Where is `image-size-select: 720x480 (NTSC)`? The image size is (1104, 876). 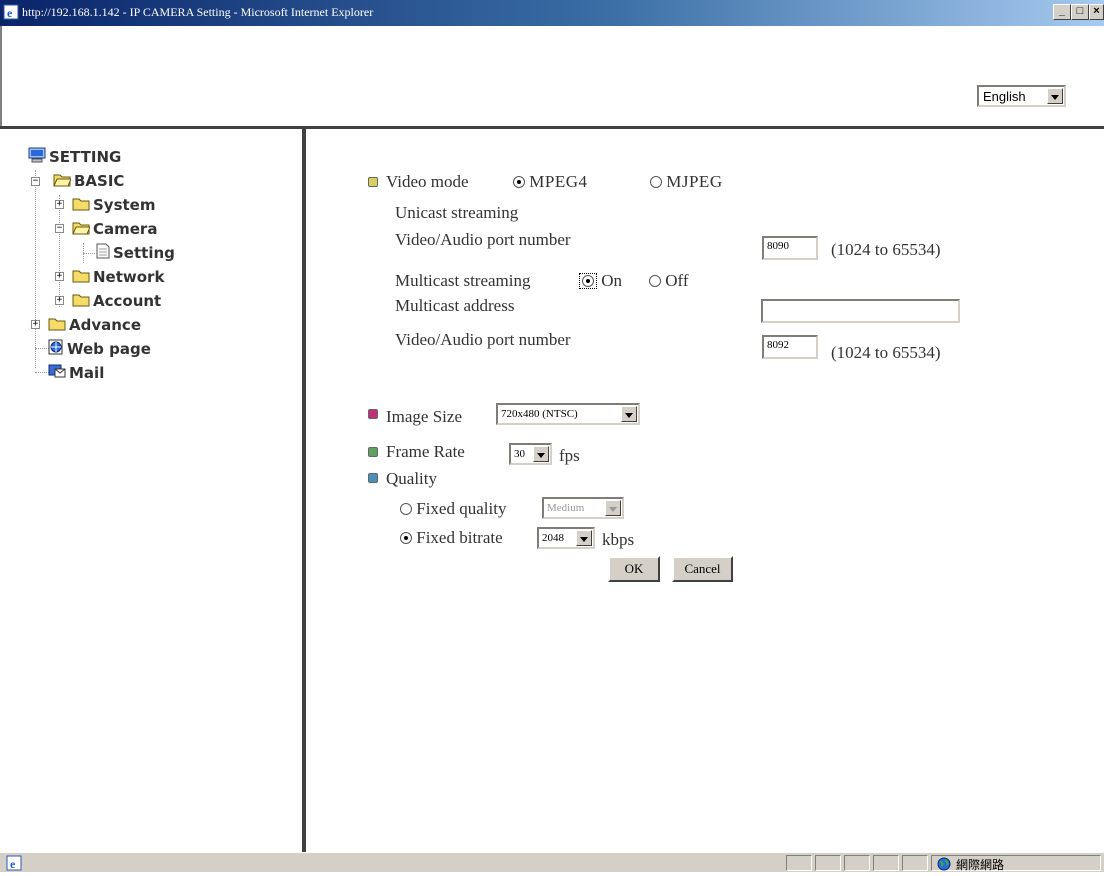
image-size-select: 720x480 (NTSC) is located at coordinates (568, 414).